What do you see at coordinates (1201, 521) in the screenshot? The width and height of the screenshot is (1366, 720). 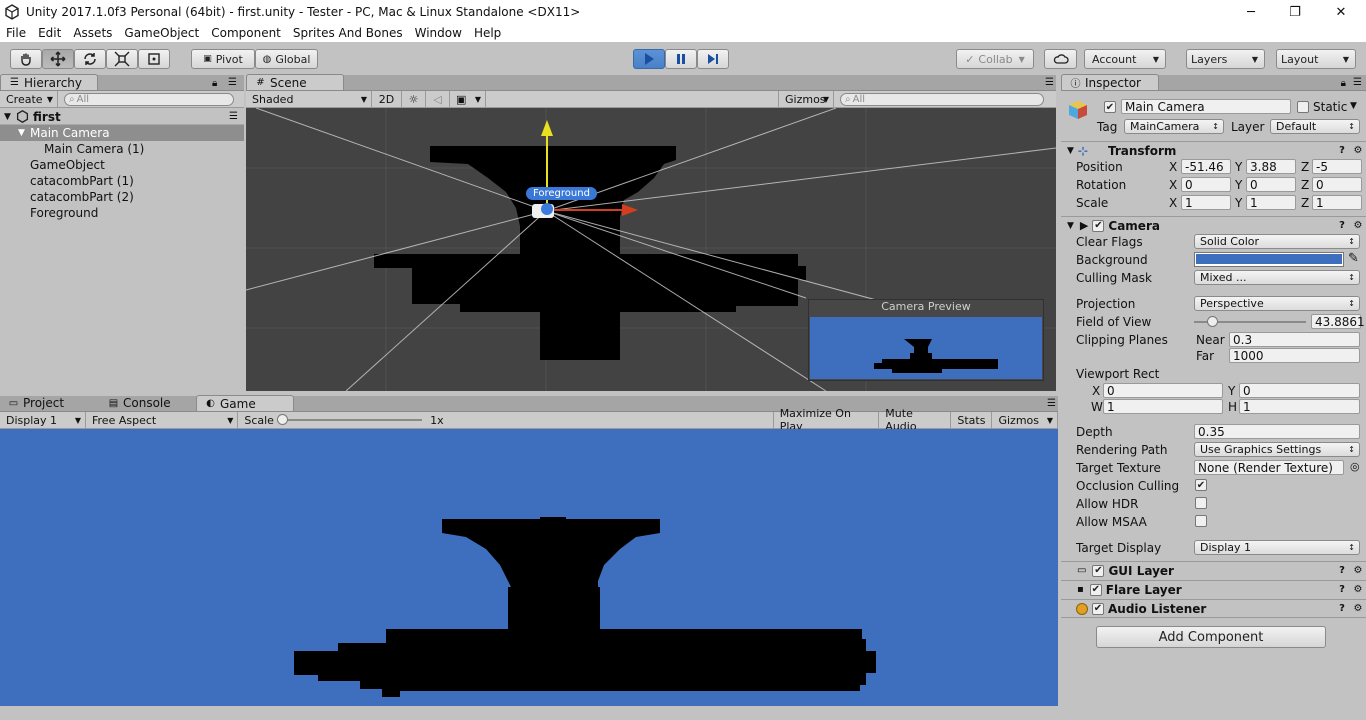 I see `allow-msaa-checkbox` at bounding box center [1201, 521].